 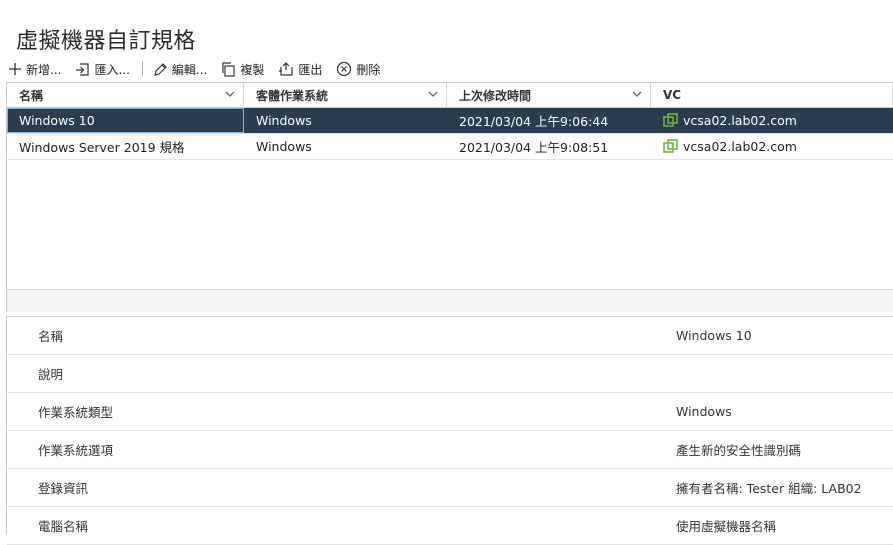 I want to click on detail-value: 產生新的安全性識別碼, so click(x=739, y=450).